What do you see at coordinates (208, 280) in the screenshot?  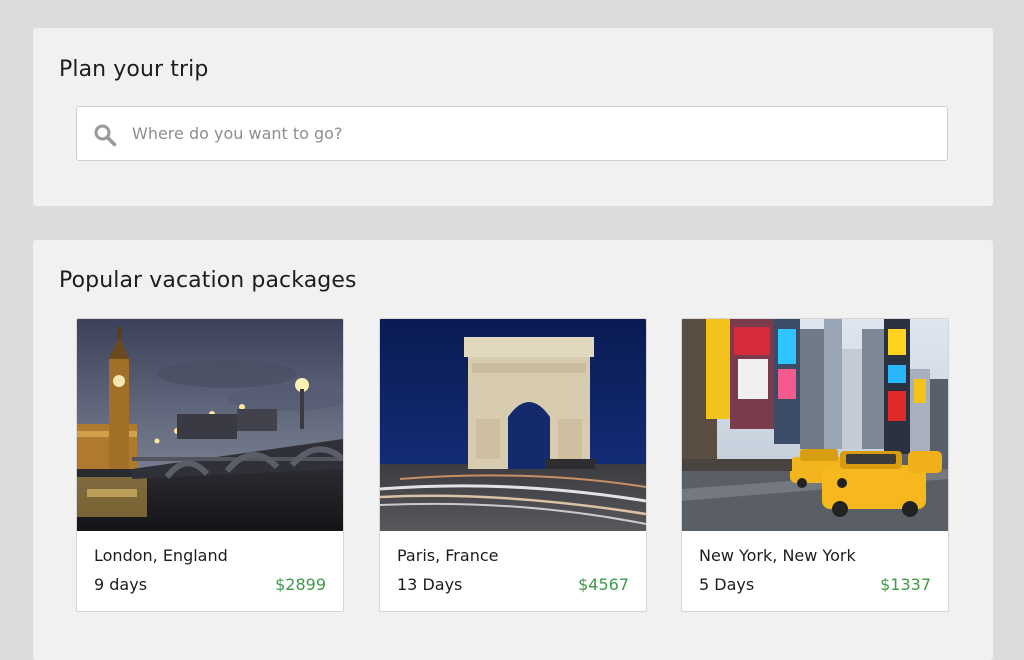 I see `packages-title: Popular vacation packages` at bounding box center [208, 280].